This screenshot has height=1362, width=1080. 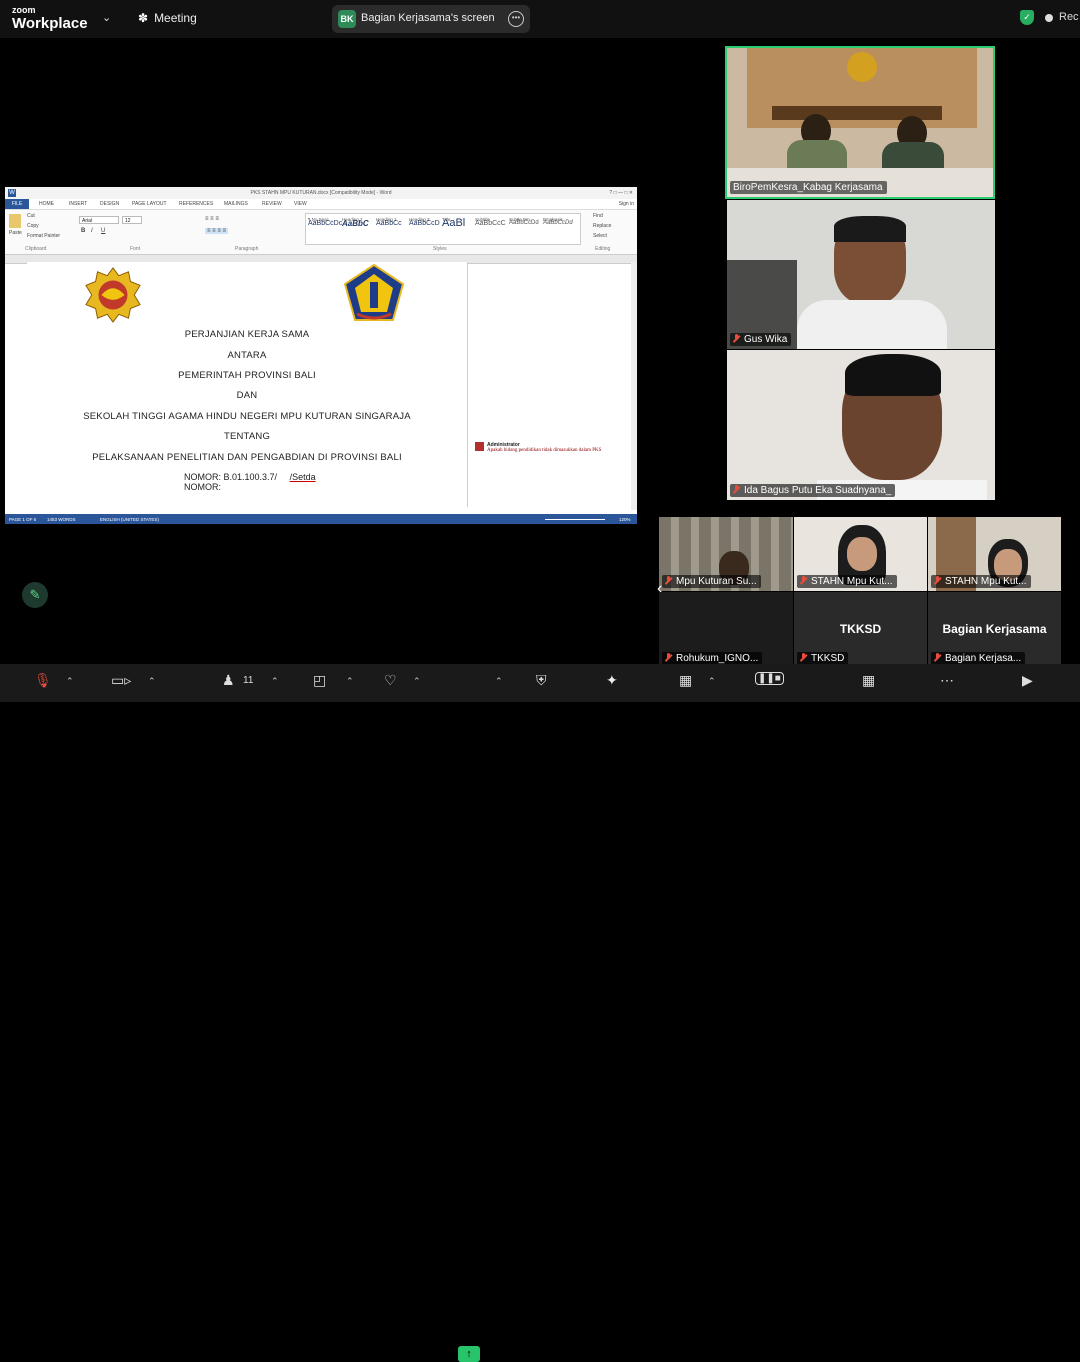 I want to click on replace-button: Replace, so click(x=602, y=226).